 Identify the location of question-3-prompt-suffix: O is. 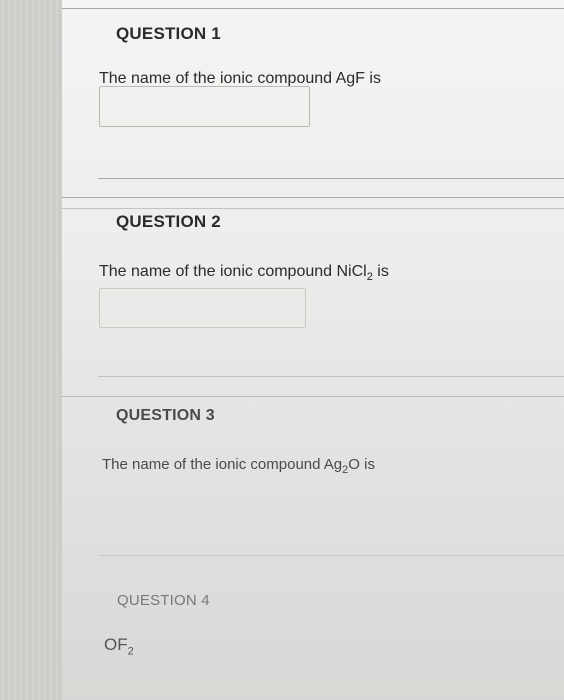
(361, 464).